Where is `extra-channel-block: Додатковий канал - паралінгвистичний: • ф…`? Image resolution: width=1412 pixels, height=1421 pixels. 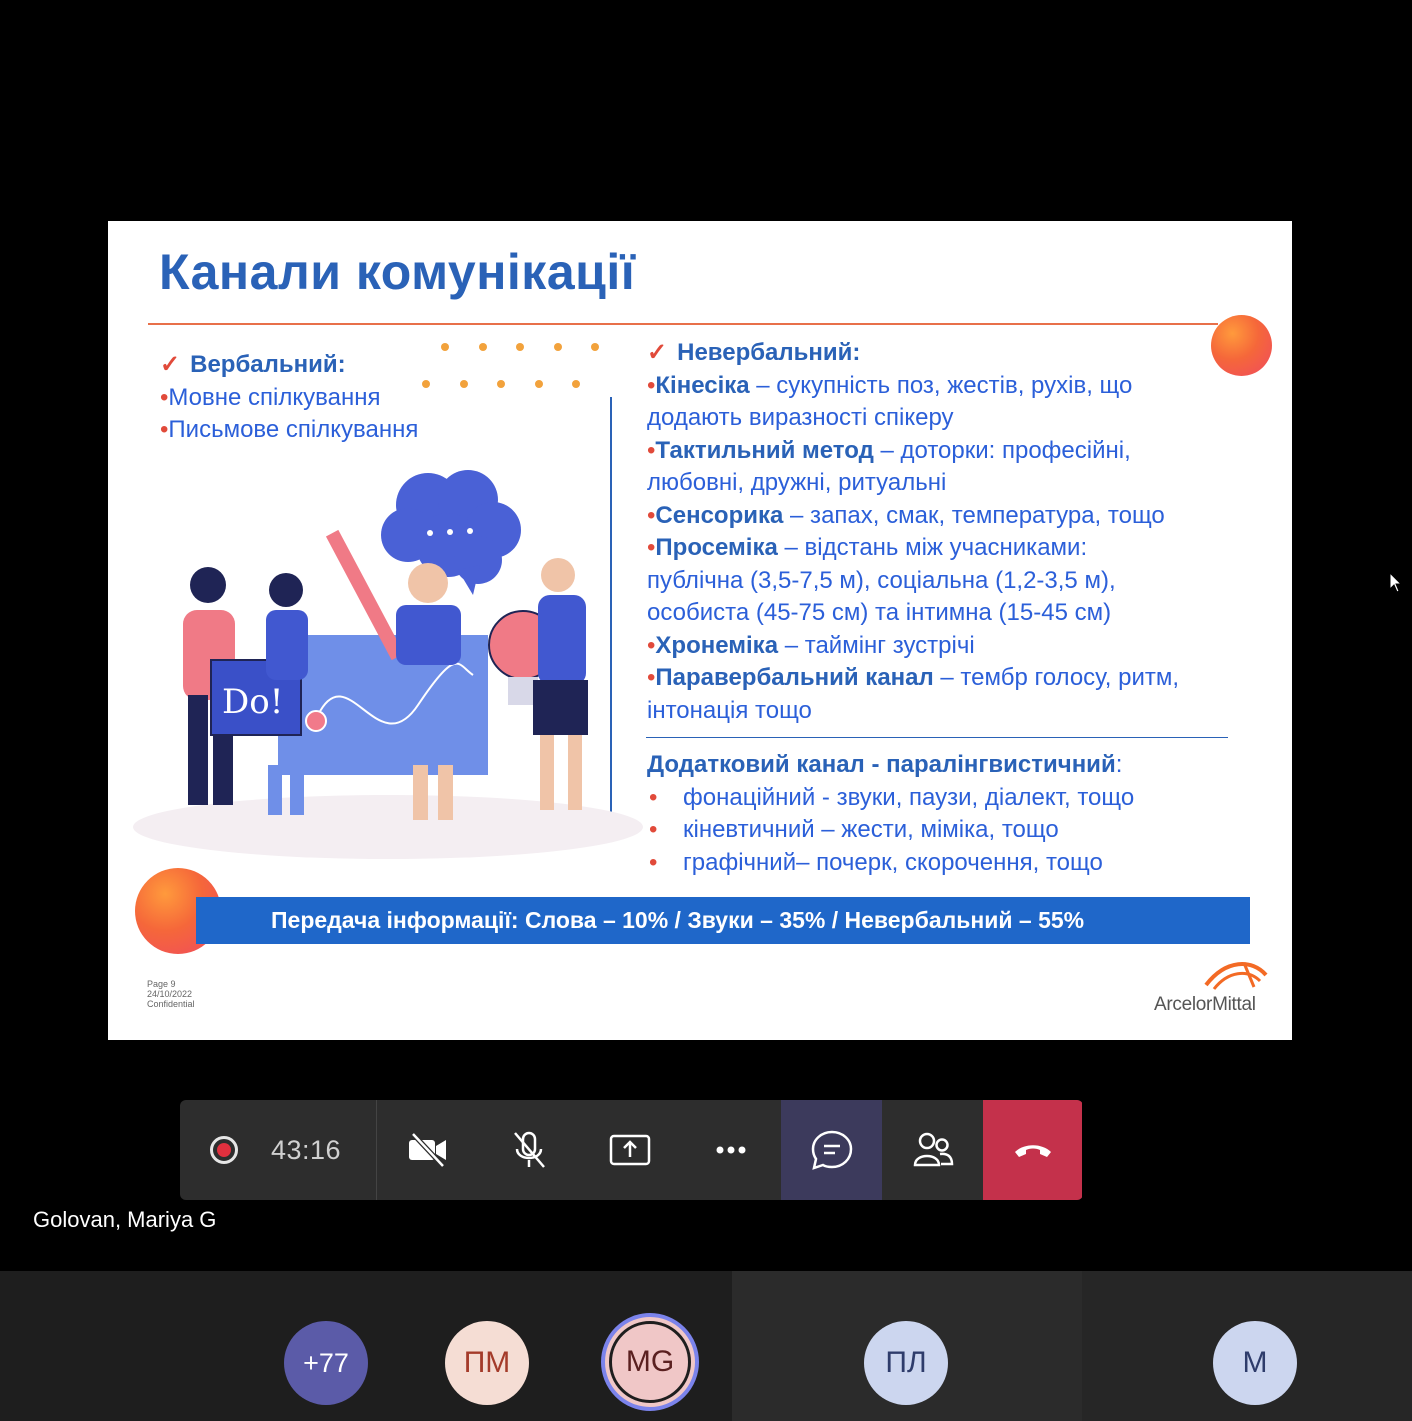 extra-channel-block: Додатковий канал - паралінгвистичний: • ф… is located at coordinates (891, 813).